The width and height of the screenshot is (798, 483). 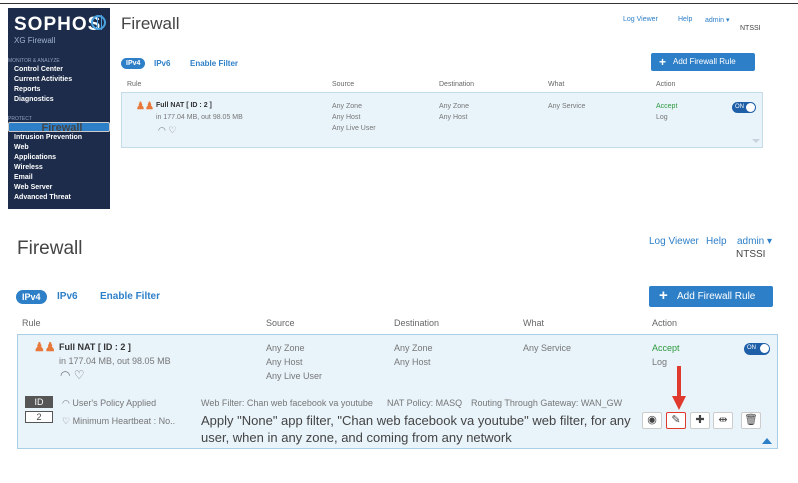 What do you see at coordinates (343, 84) in the screenshot?
I see `column-header-source: Source` at bounding box center [343, 84].